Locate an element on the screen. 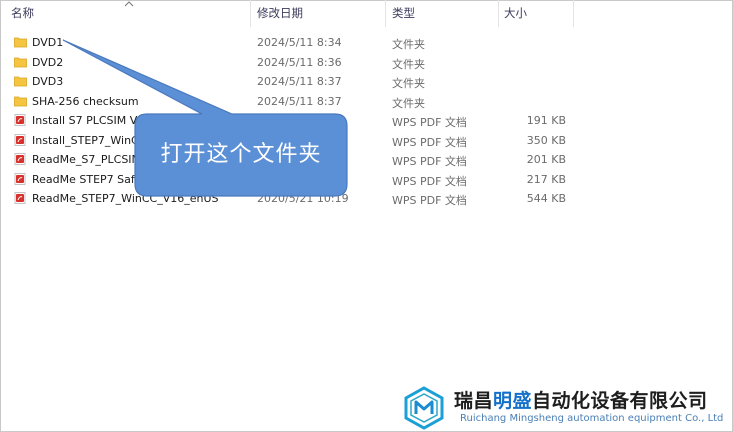 The width and height of the screenshot is (733, 432). file-row-readme-step7-safety: ReadMe STEP7 Saf WPS PDF 文档 217 KB is located at coordinates (366, 180).